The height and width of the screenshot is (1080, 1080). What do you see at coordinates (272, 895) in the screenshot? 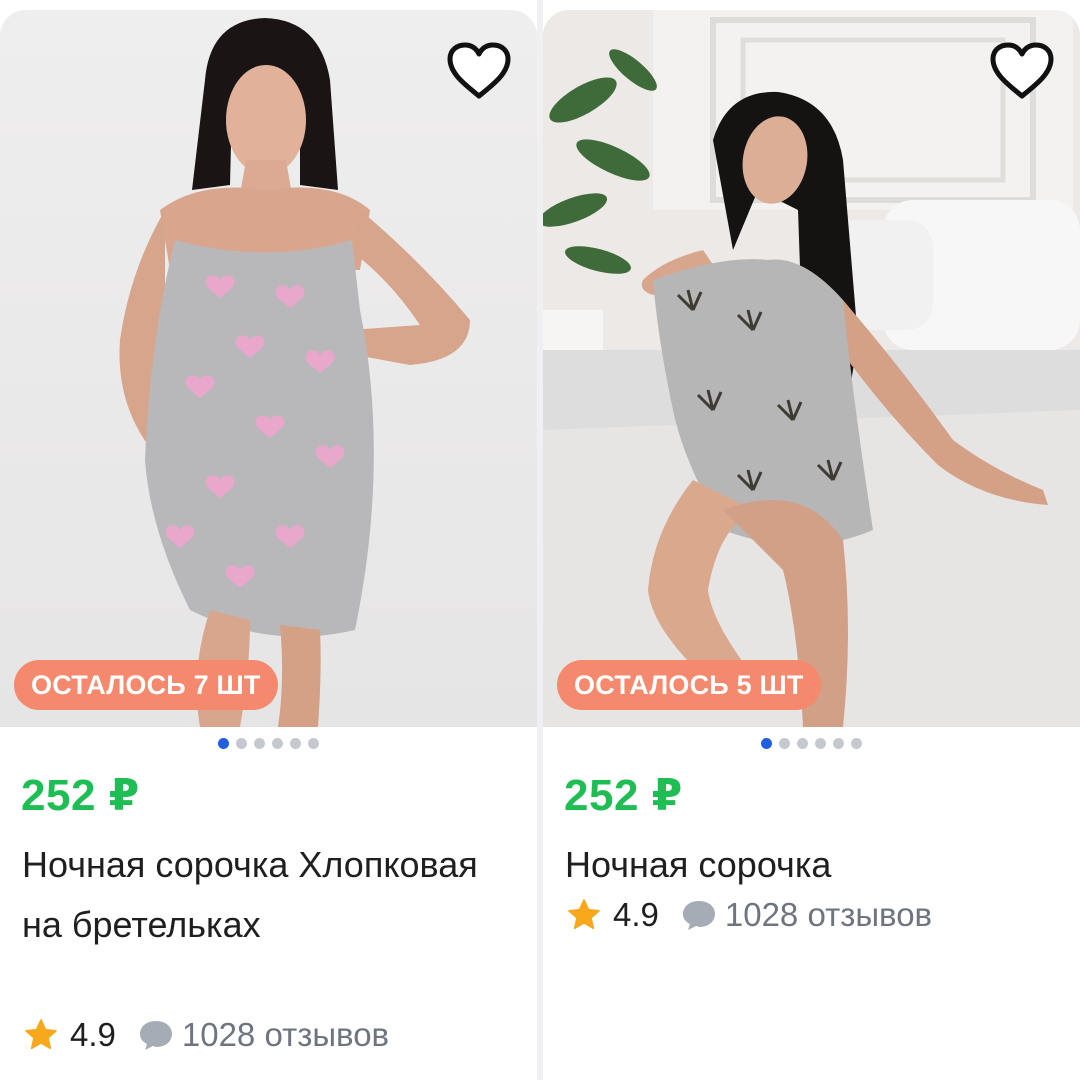
I see `product-title: Ночная сорочка Хлопковая на бретельках` at bounding box center [272, 895].